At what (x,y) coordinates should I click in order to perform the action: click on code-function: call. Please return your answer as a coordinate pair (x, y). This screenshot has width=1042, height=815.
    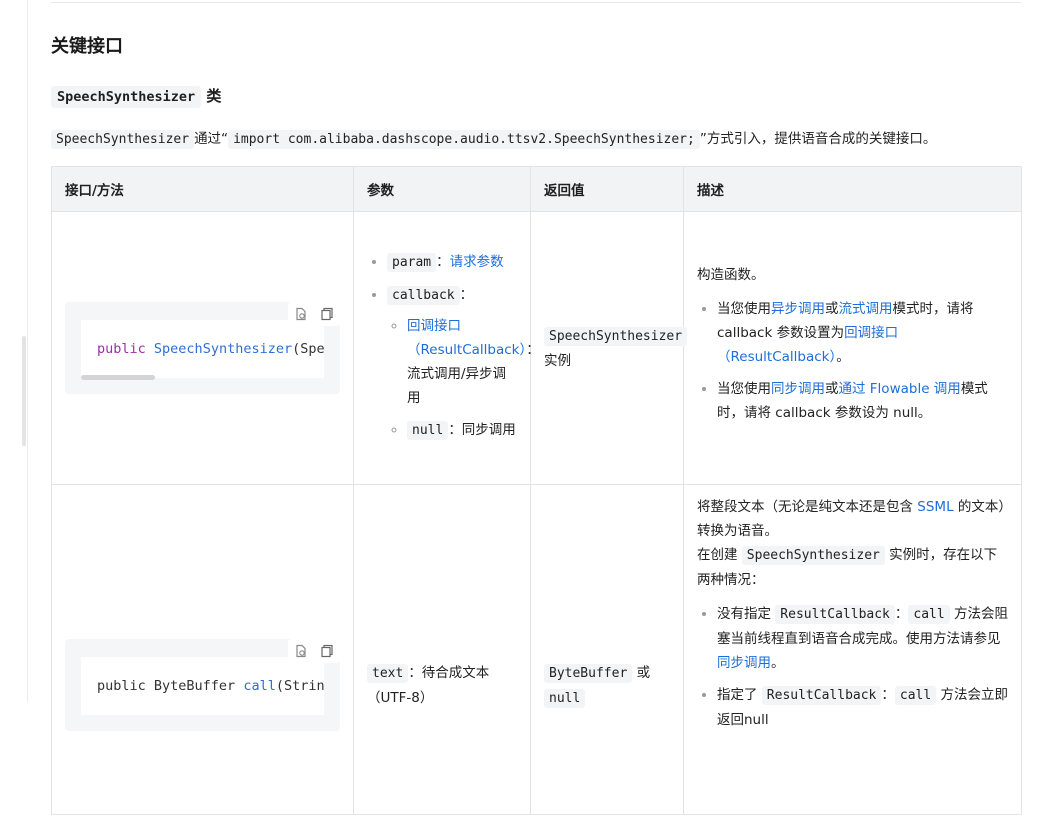
    Looking at the image, I should click on (259, 686).